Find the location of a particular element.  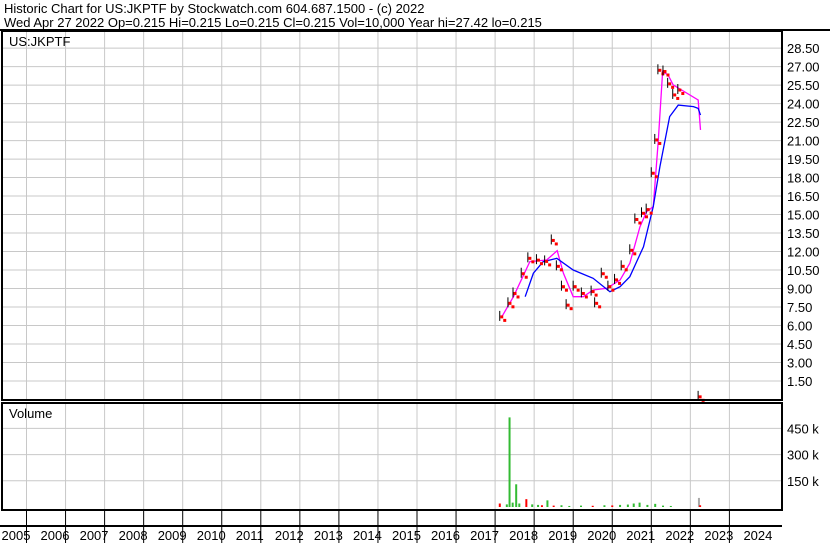

x-tick-label: 2011 is located at coordinates (250, 535).